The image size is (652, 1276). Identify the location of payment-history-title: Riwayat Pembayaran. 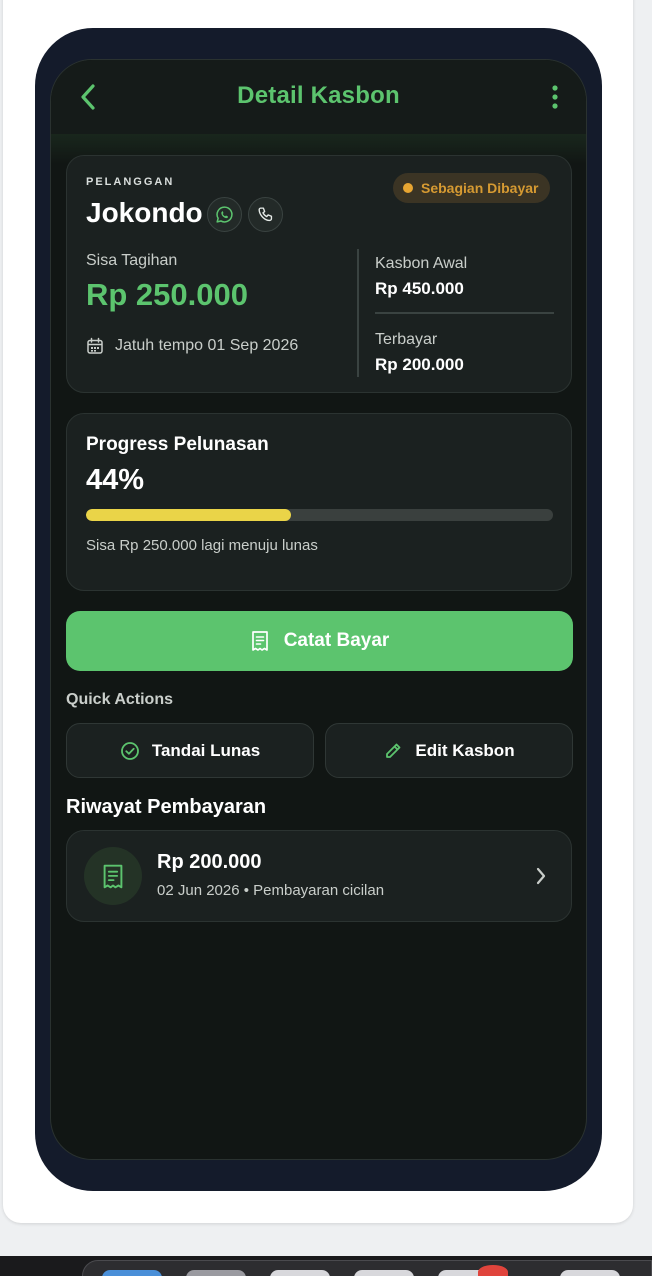
(166, 807).